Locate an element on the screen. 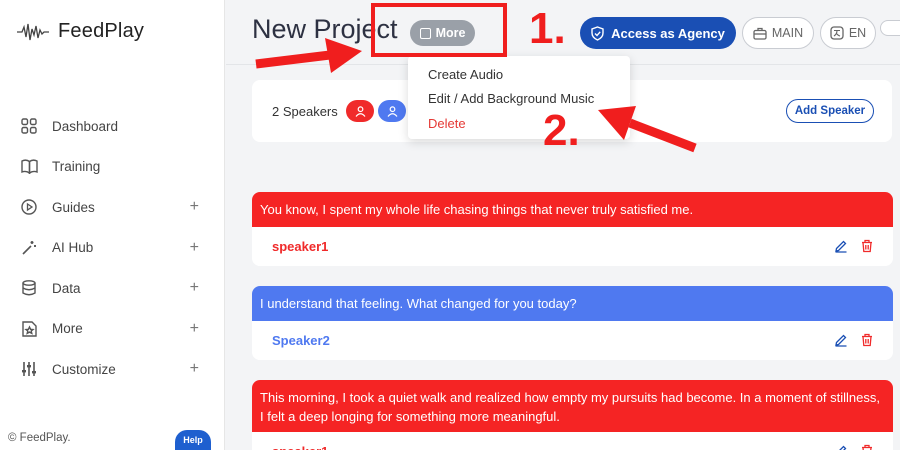 The height and width of the screenshot is (450, 900). add-speaker-button: Add Speaker is located at coordinates (830, 111).